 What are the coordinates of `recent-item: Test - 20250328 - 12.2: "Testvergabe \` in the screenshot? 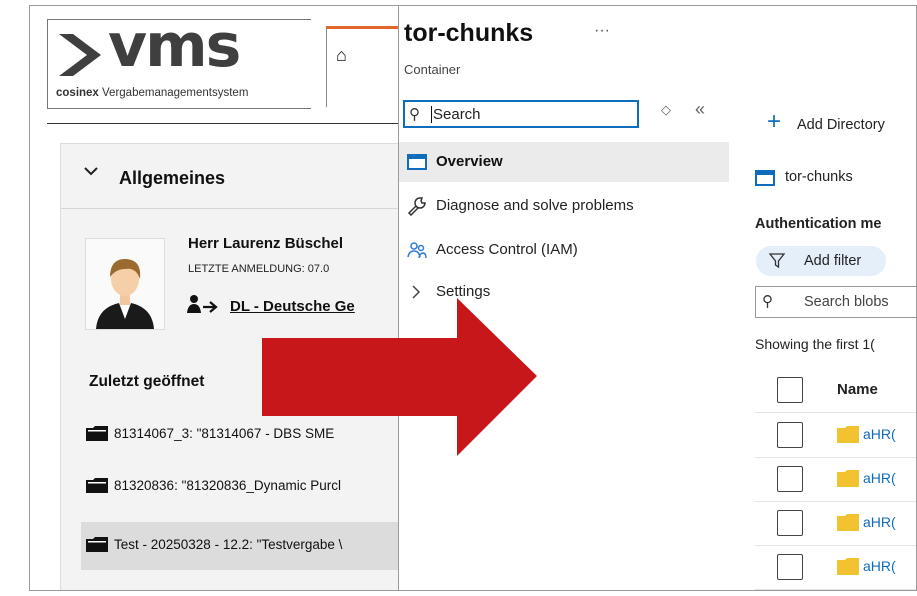 It's located at (240, 546).